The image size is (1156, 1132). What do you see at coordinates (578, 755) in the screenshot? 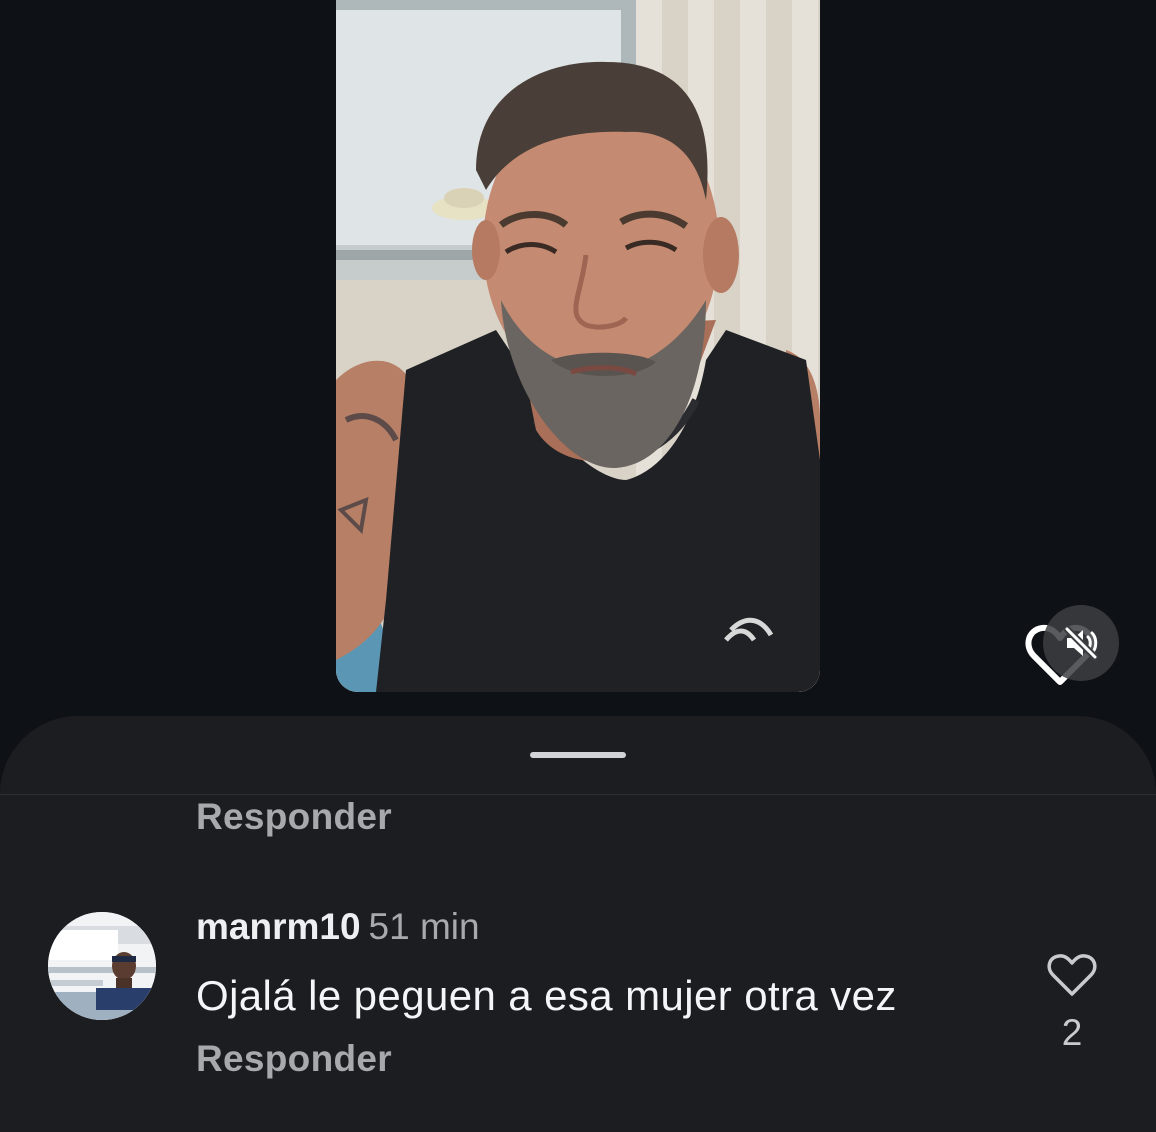
I see `sheet-drag-handle` at bounding box center [578, 755].